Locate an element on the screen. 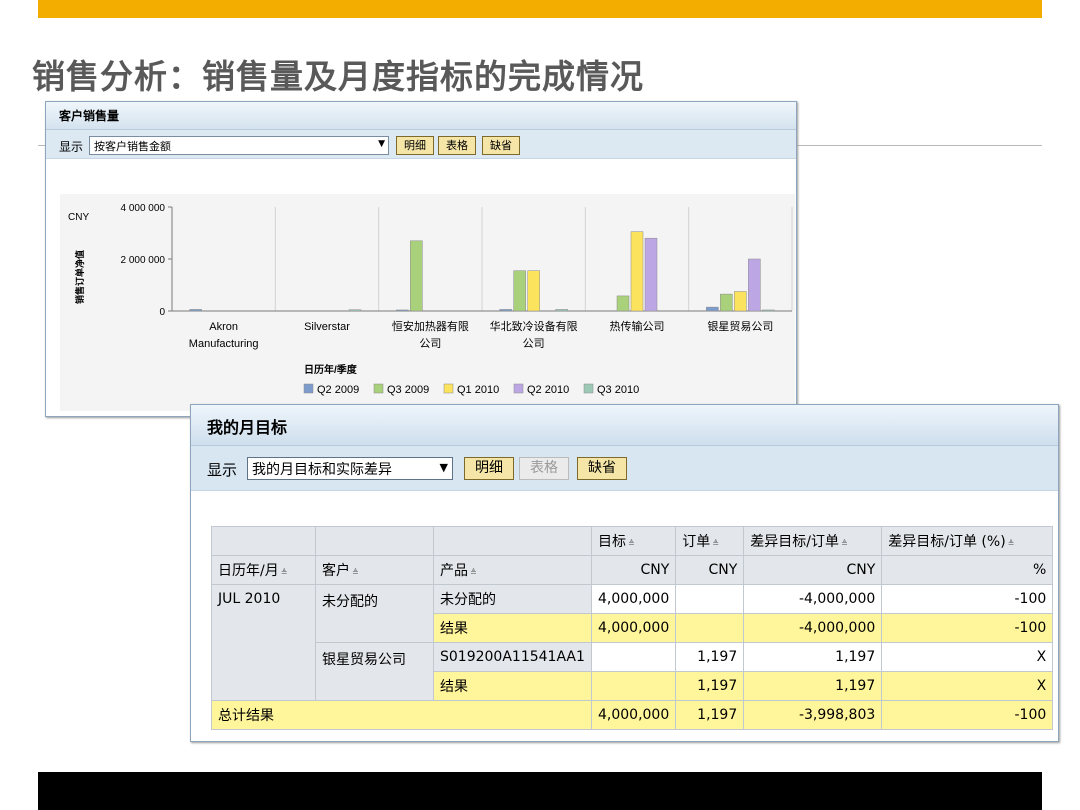 The width and height of the screenshot is (1080, 810). top-accent-bar is located at coordinates (540, 9).